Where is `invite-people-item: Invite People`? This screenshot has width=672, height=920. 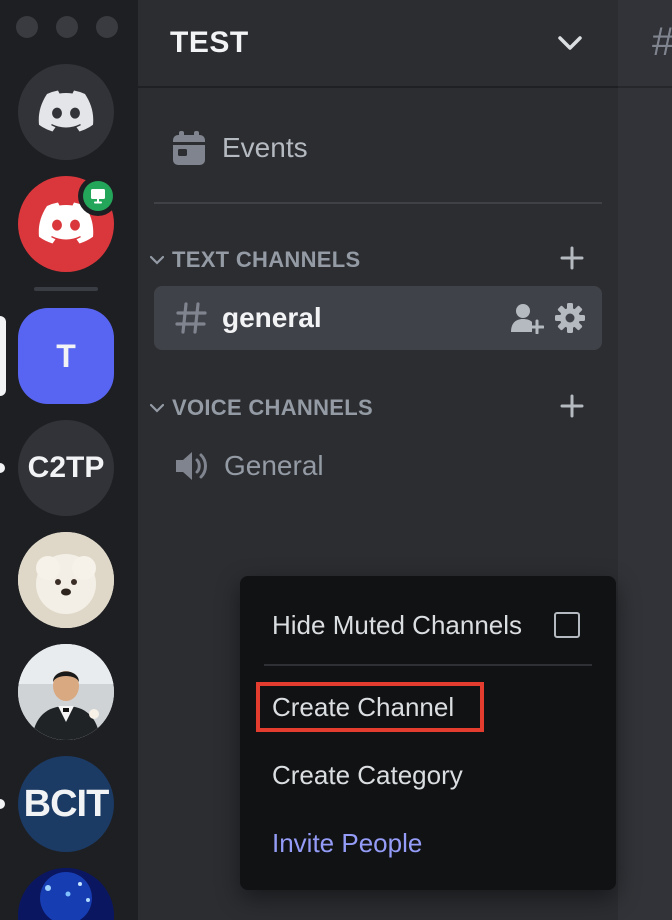 invite-people-item: Invite People is located at coordinates (347, 843).